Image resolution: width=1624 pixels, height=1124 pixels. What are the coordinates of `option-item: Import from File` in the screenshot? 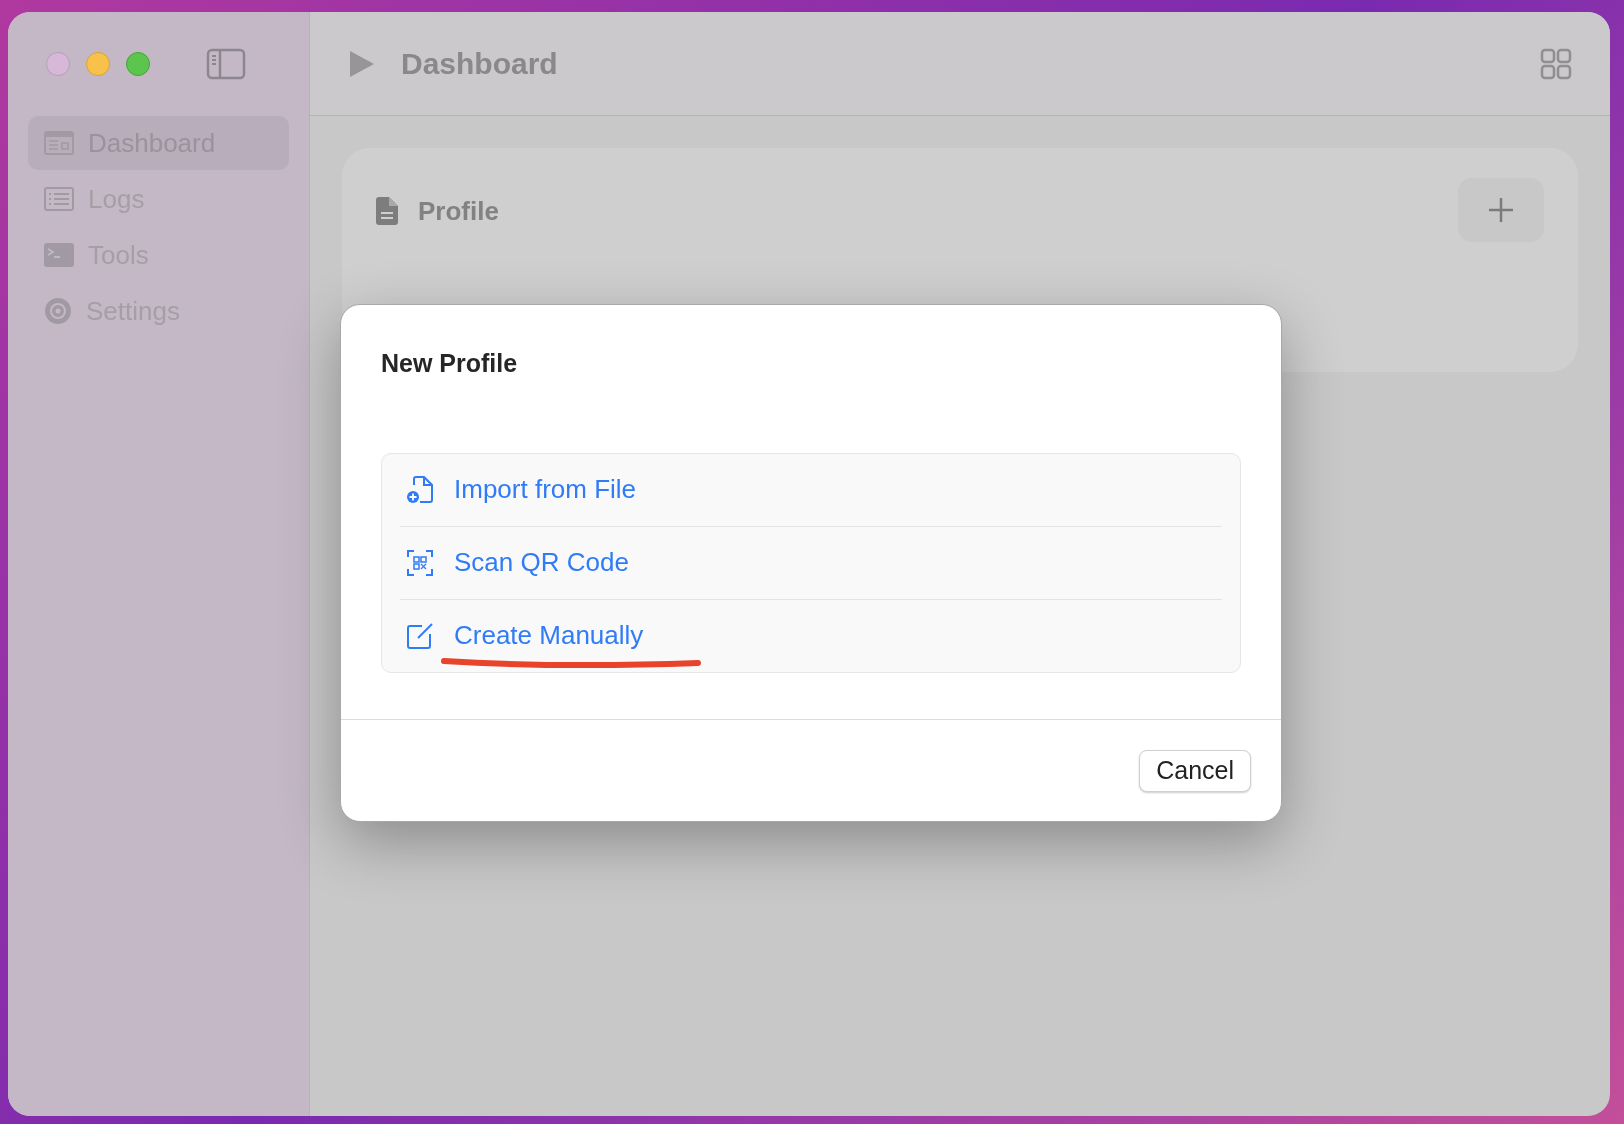 It's located at (518, 489).